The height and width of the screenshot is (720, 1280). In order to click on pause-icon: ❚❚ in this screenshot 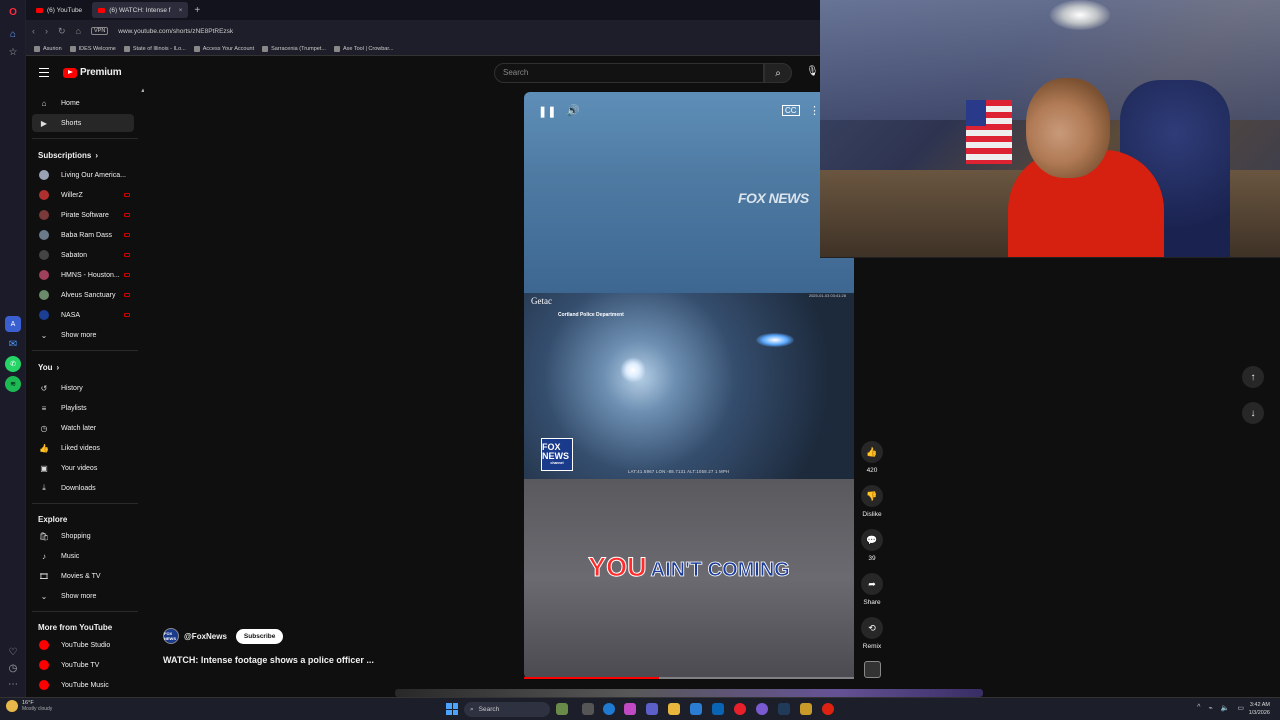, I will do `click(547, 111)`.